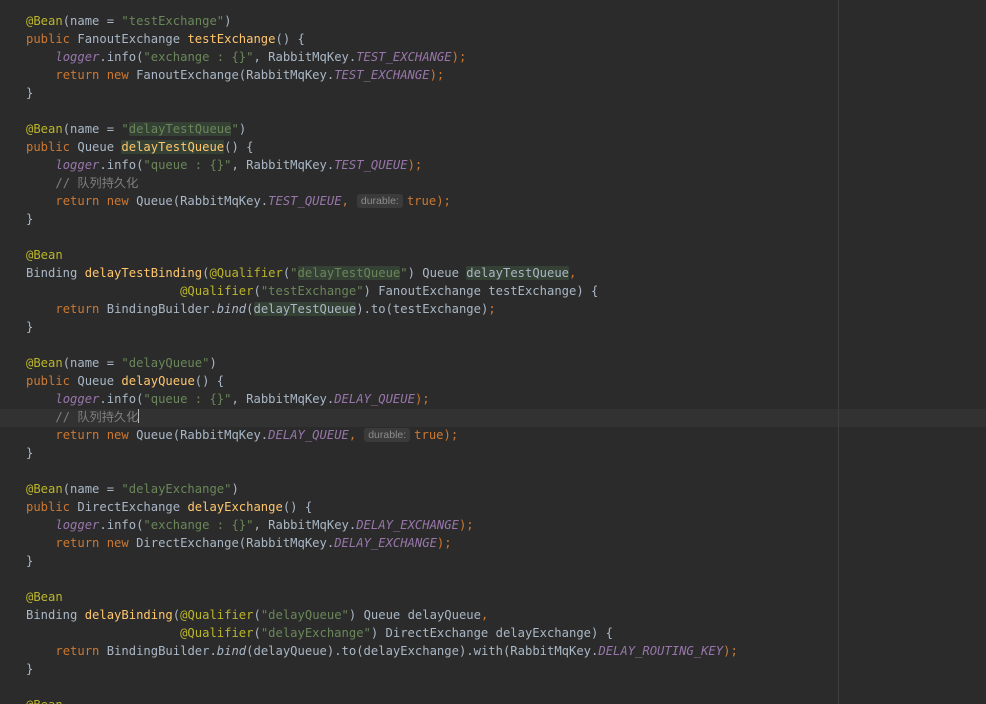  I want to click on code-token: ", so click(125, 129).